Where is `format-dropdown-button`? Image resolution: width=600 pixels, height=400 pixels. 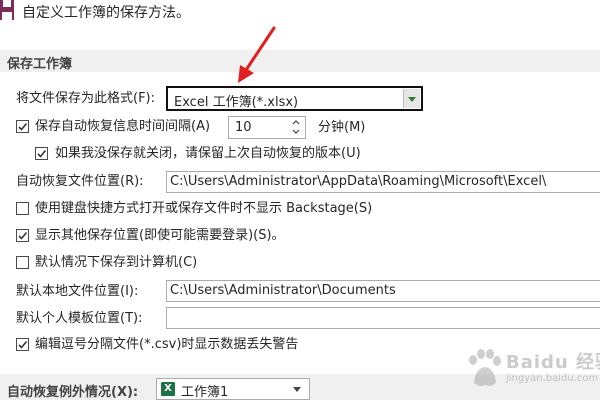
format-dropdown-button is located at coordinates (411, 98).